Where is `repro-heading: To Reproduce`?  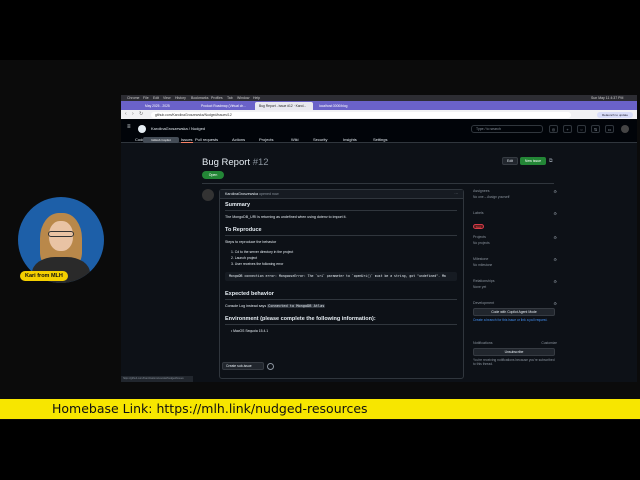 repro-heading: To Reproduce is located at coordinates (243, 230).